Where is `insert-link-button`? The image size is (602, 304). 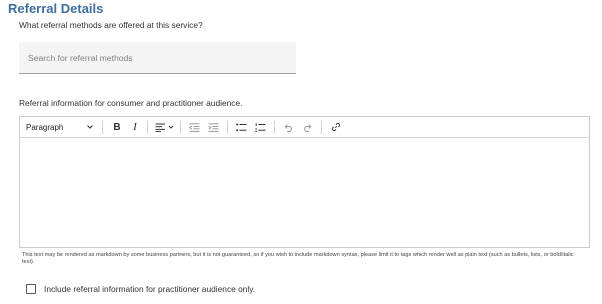
insert-link-button is located at coordinates (335, 127).